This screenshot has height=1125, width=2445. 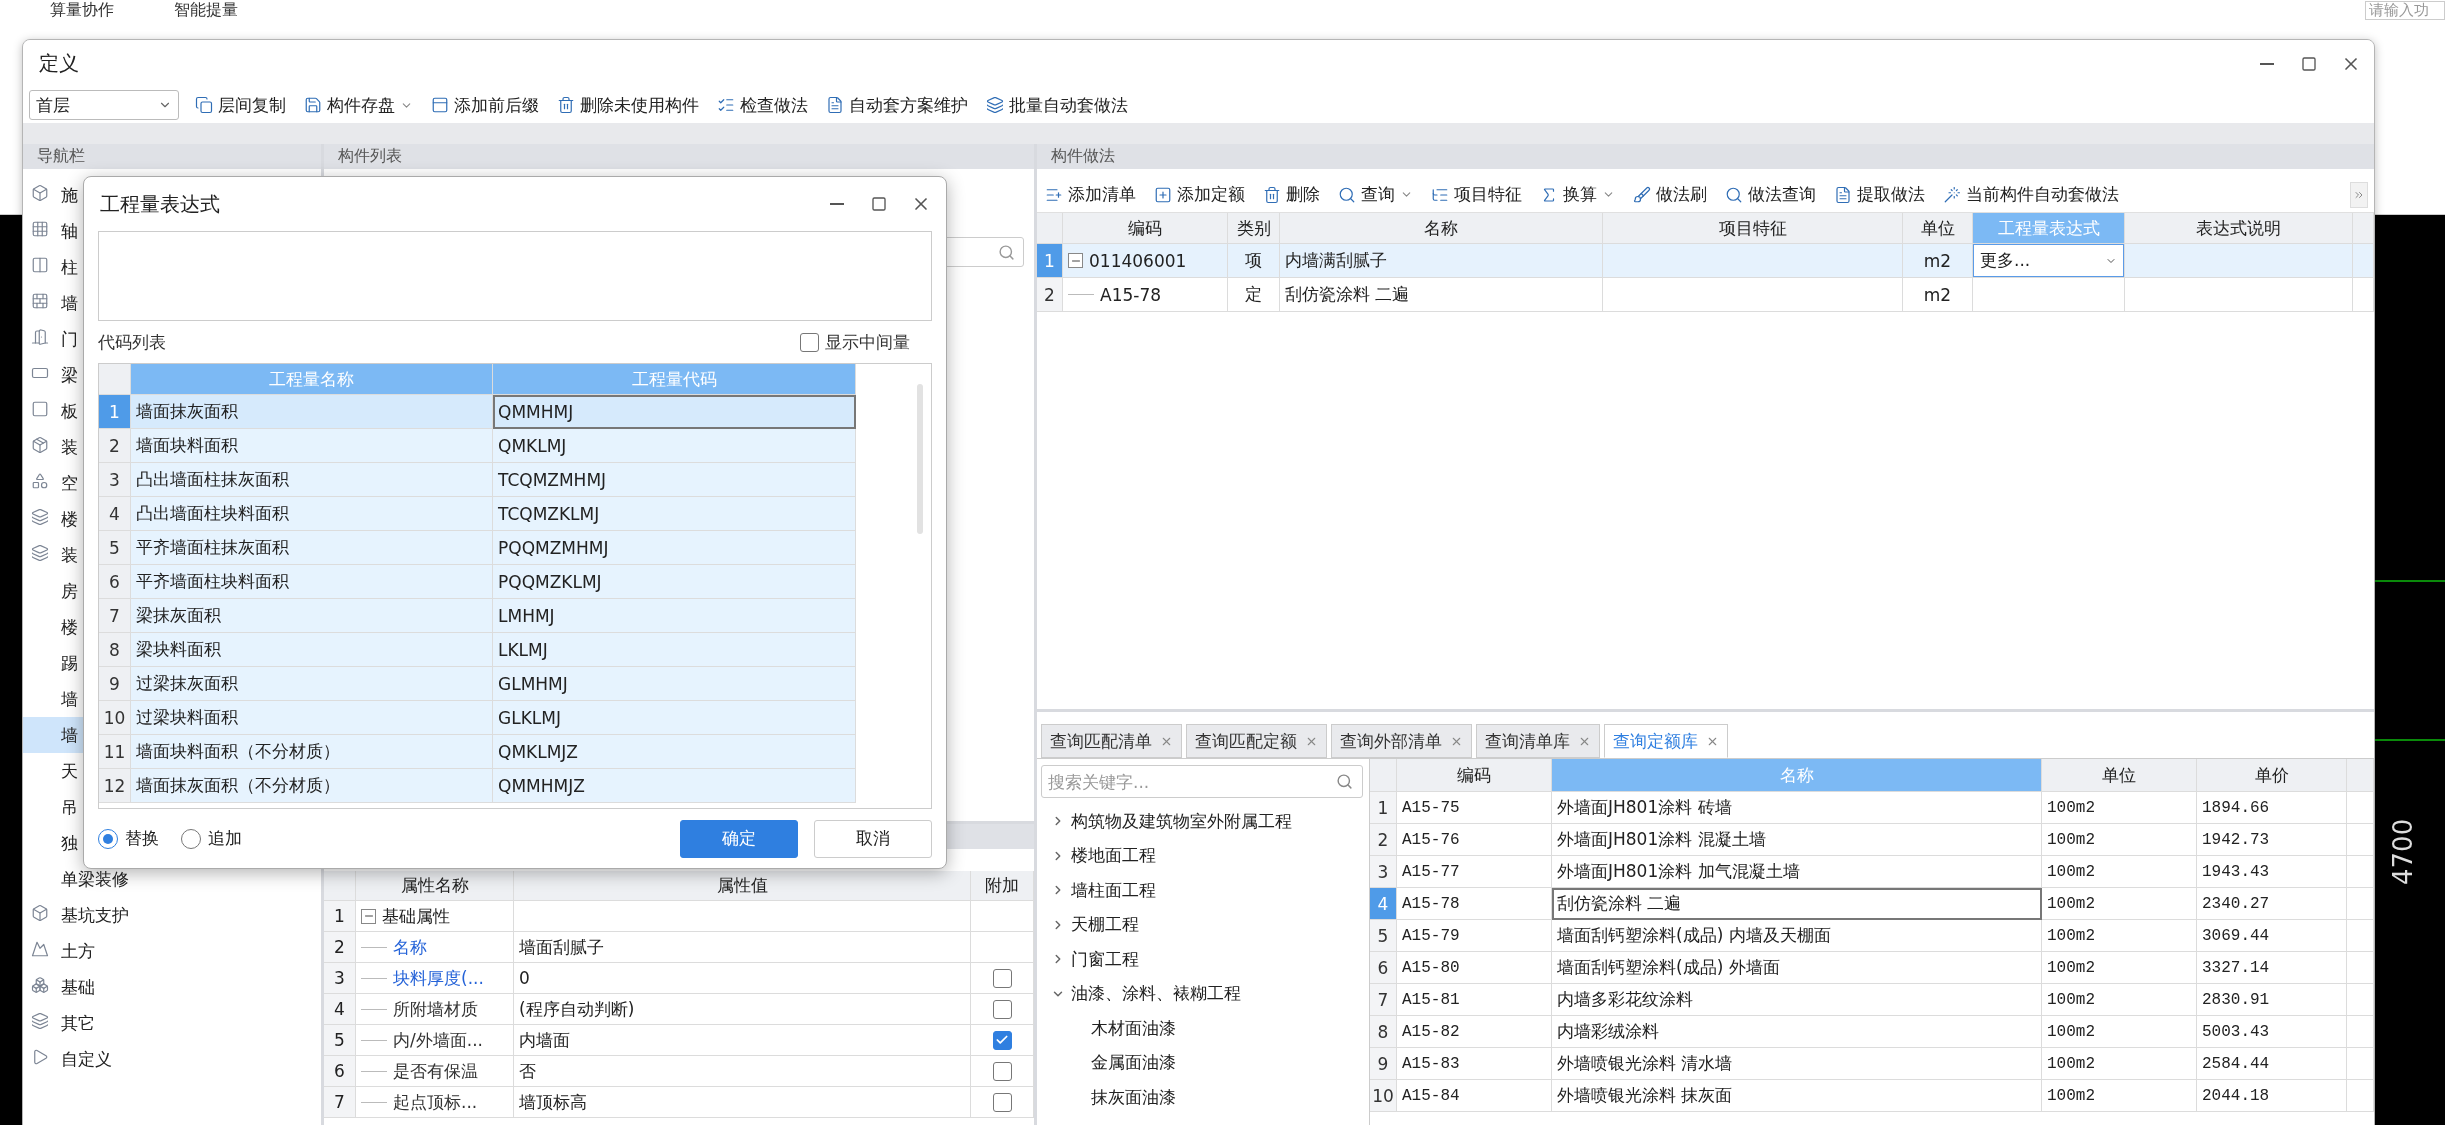 I want to click on table-cell: 墙面抹灰面积, so click(x=312, y=412).